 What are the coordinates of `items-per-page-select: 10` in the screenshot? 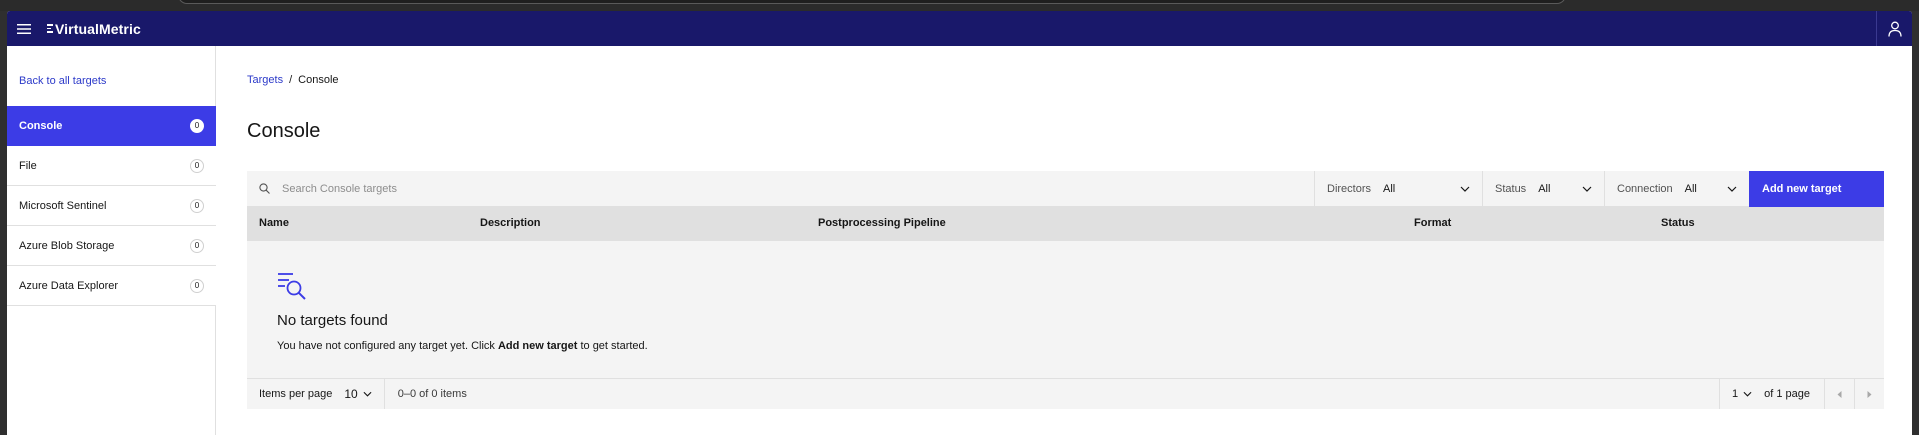 It's located at (364, 394).